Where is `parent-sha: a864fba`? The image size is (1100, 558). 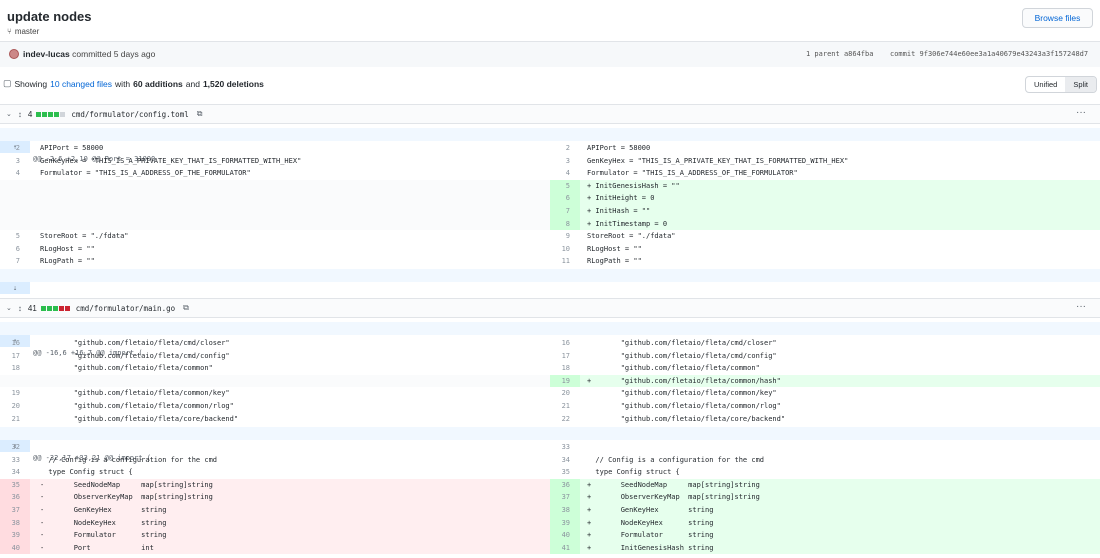
parent-sha: a864fba is located at coordinates (859, 54).